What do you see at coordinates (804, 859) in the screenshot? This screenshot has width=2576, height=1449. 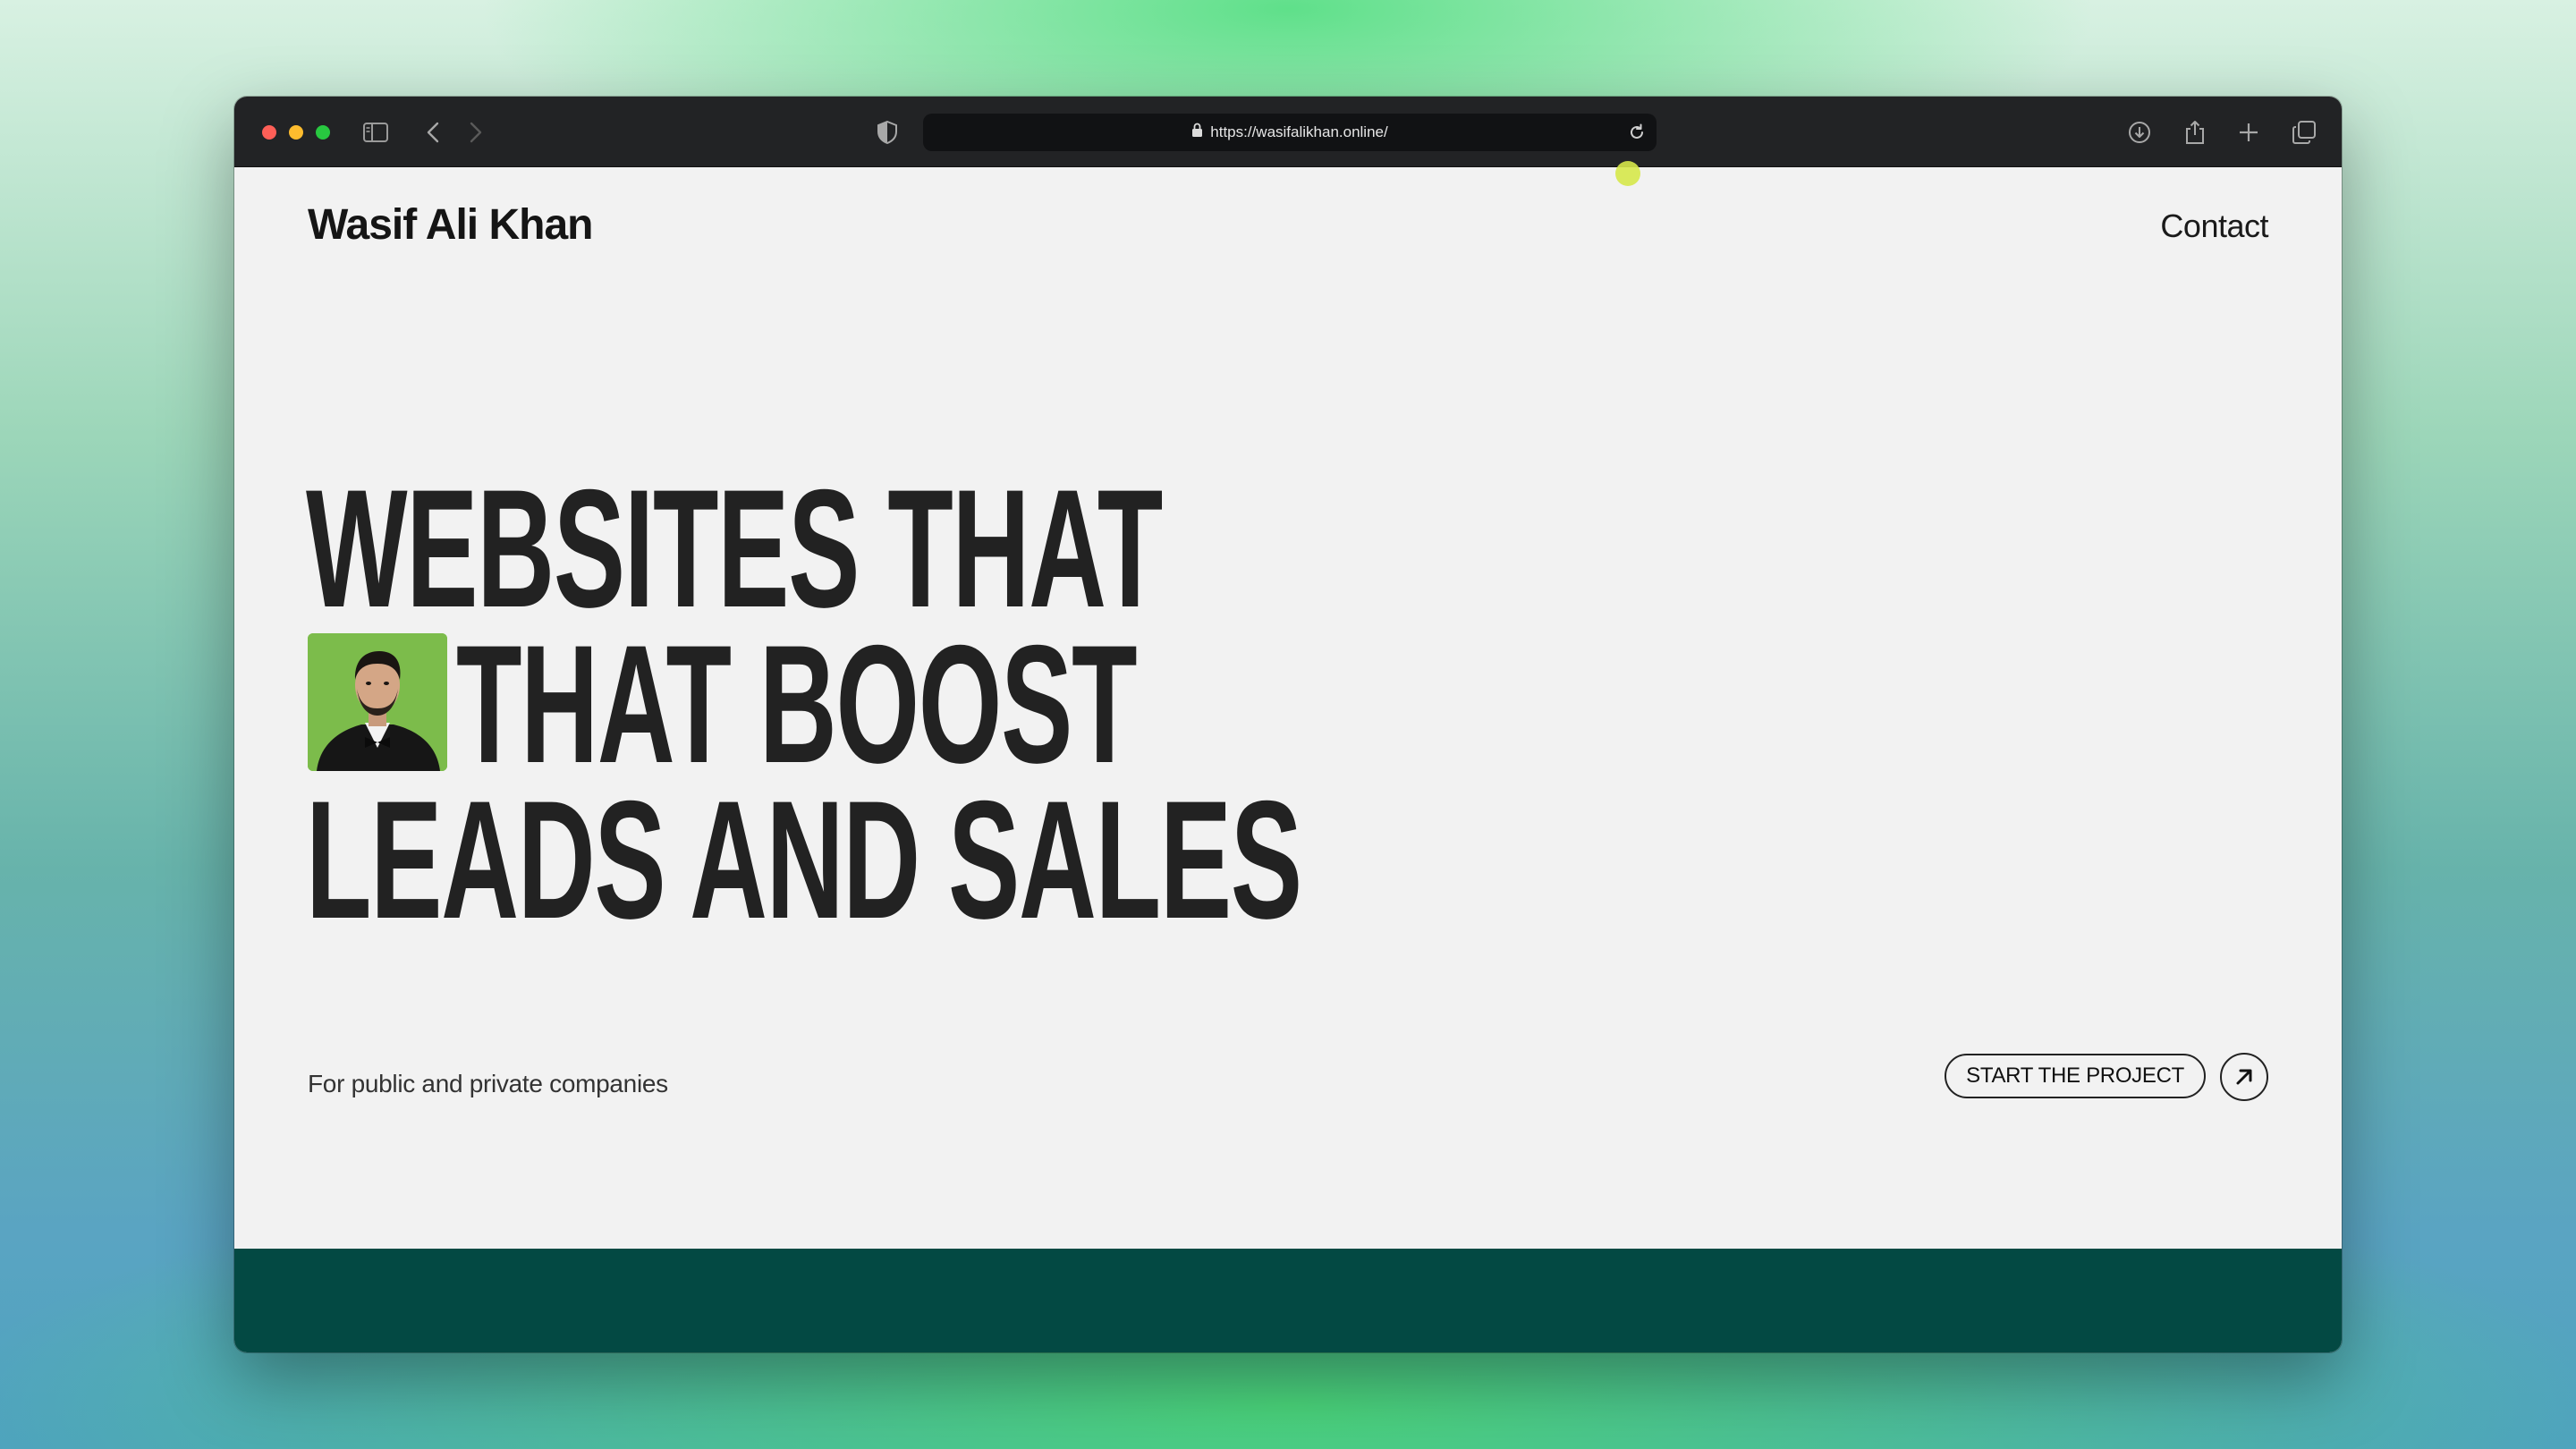 I see `headline-line-3: LEADS AND SALES` at bounding box center [804, 859].